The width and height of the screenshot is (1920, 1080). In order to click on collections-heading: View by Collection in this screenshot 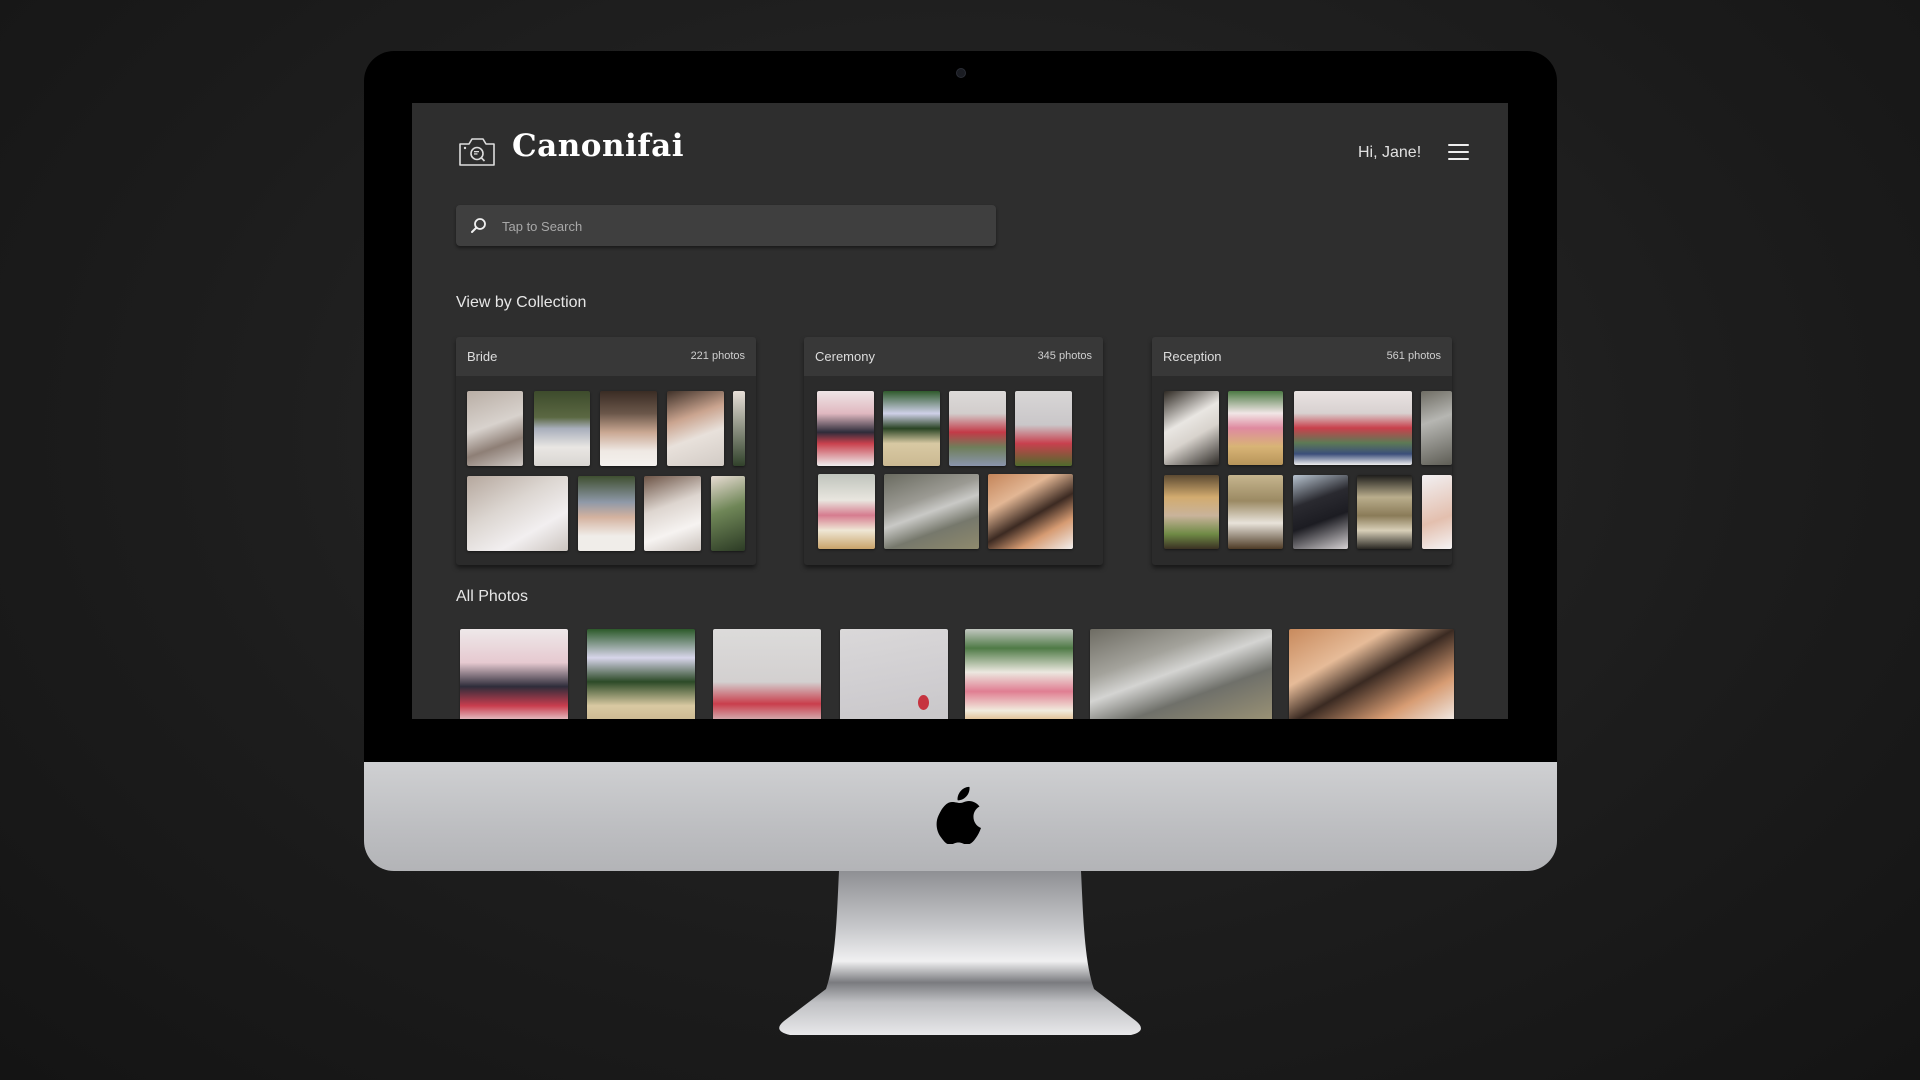, I will do `click(521, 302)`.